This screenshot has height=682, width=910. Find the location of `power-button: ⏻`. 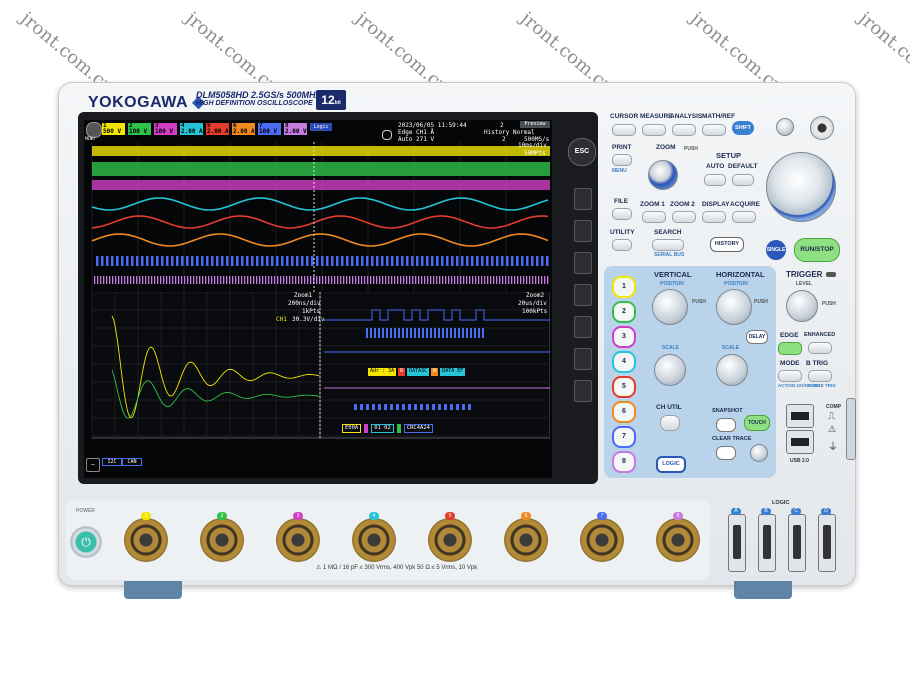

power-button: ⏻ is located at coordinates (86, 542).